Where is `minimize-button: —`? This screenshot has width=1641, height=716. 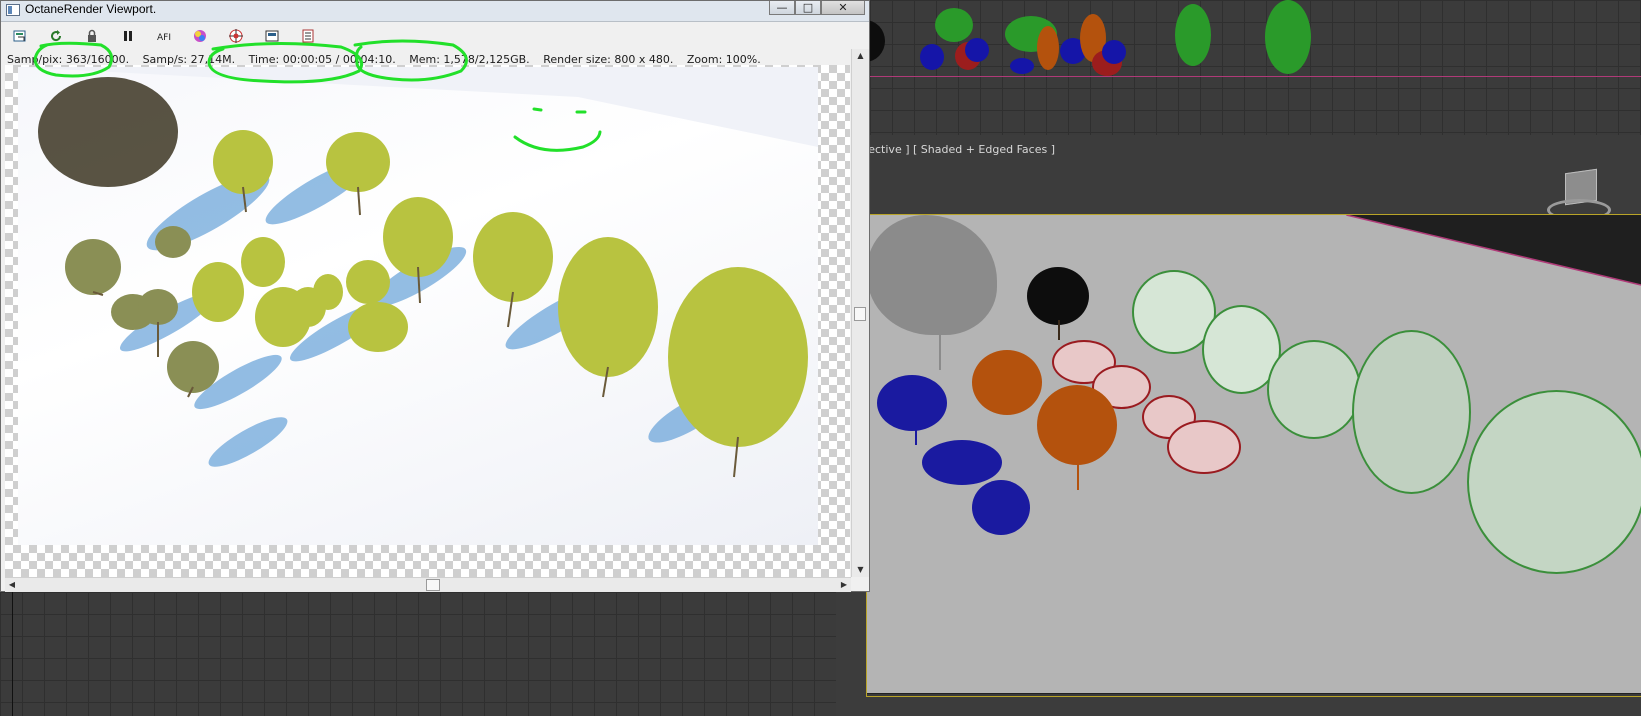
minimize-button: — is located at coordinates (782, 8).